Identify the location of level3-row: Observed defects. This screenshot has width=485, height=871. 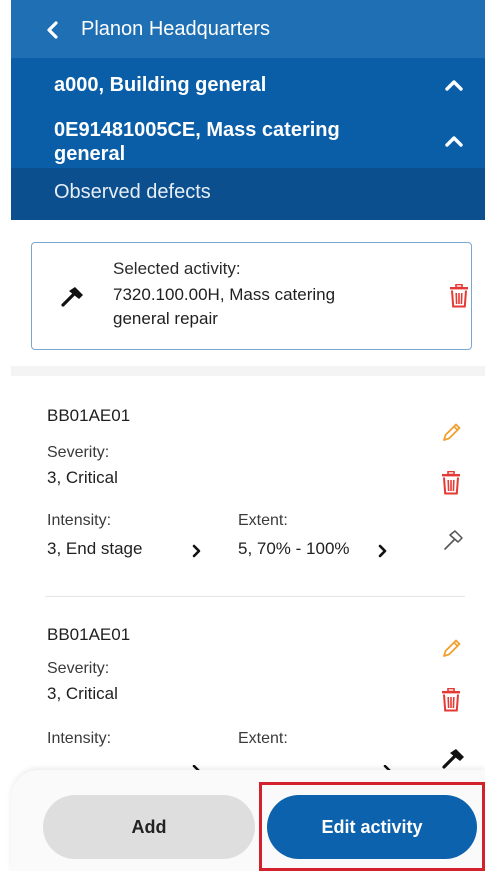
(248, 194).